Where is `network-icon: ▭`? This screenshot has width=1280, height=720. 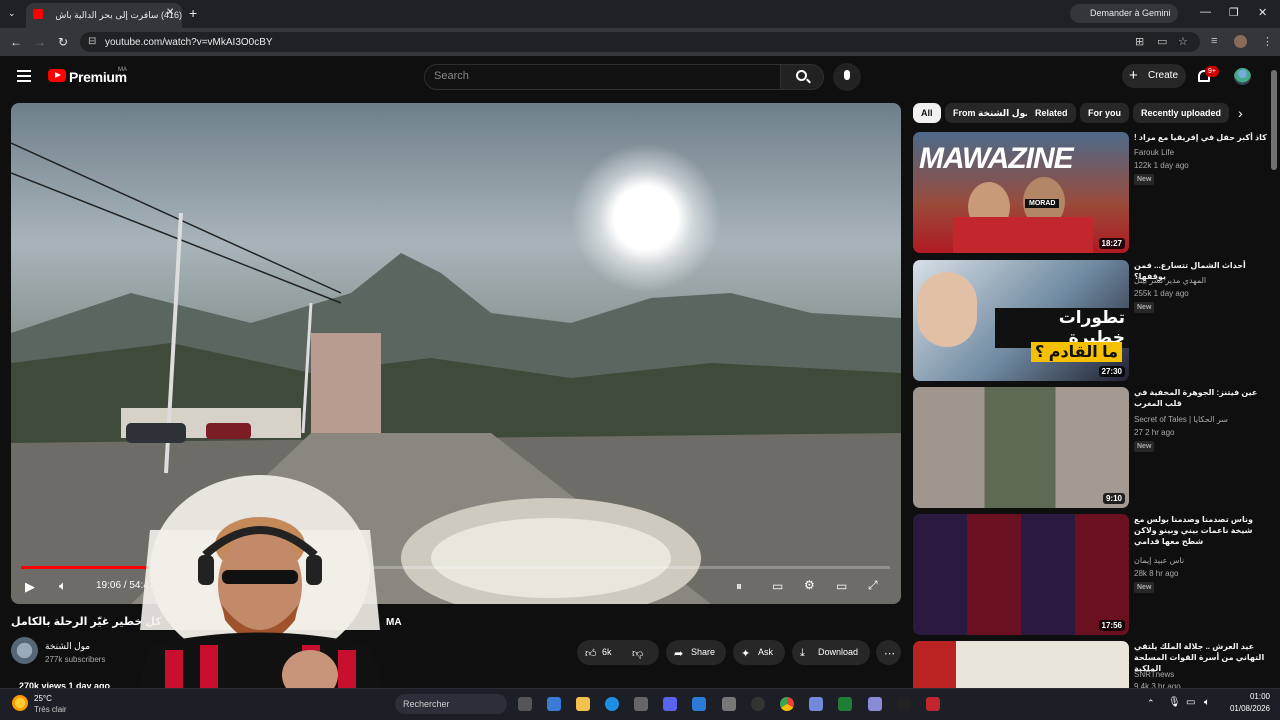
network-icon: ▭ is located at coordinates (1190, 702).